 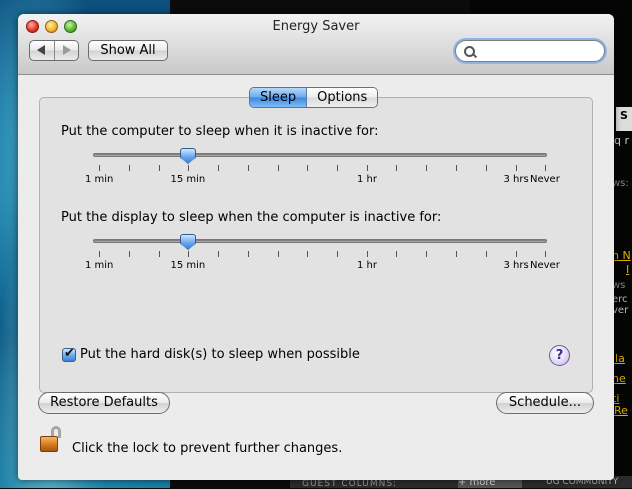 What do you see at coordinates (316, 44) in the screenshot?
I see `window-toolbar: Energy Saver Show All` at bounding box center [316, 44].